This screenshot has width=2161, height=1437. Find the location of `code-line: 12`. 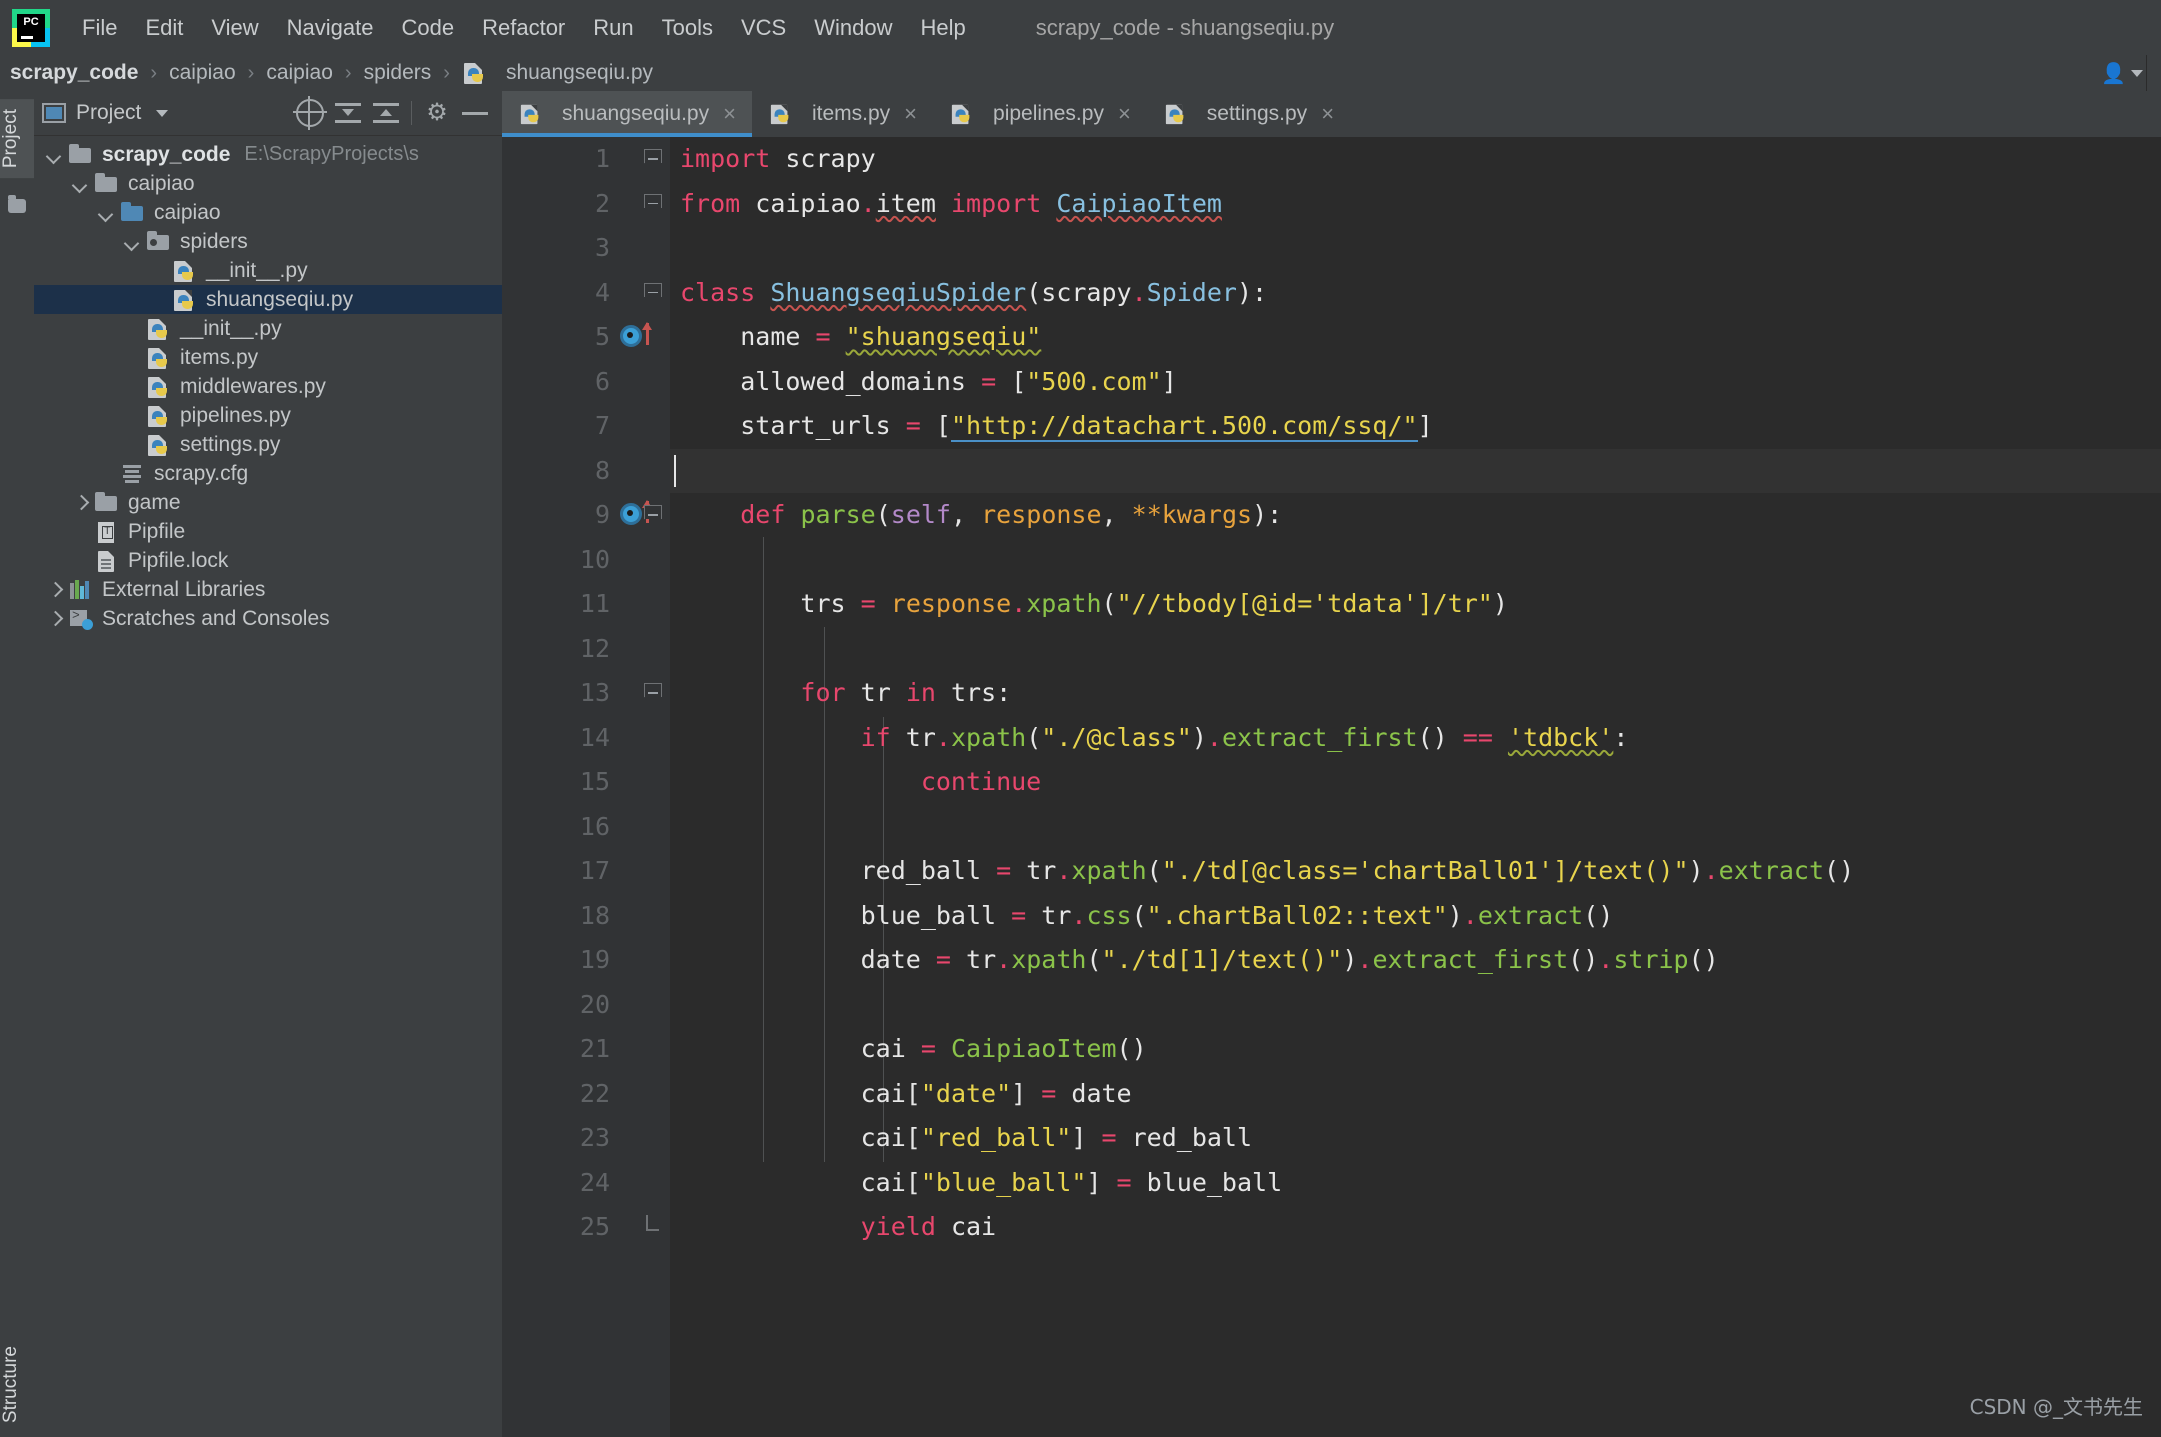

code-line: 12 is located at coordinates (1331, 649).